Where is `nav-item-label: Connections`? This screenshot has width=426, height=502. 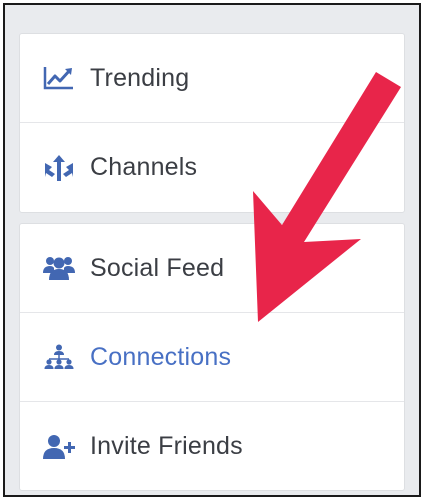
nav-item-label: Connections is located at coordinates (161, 356).